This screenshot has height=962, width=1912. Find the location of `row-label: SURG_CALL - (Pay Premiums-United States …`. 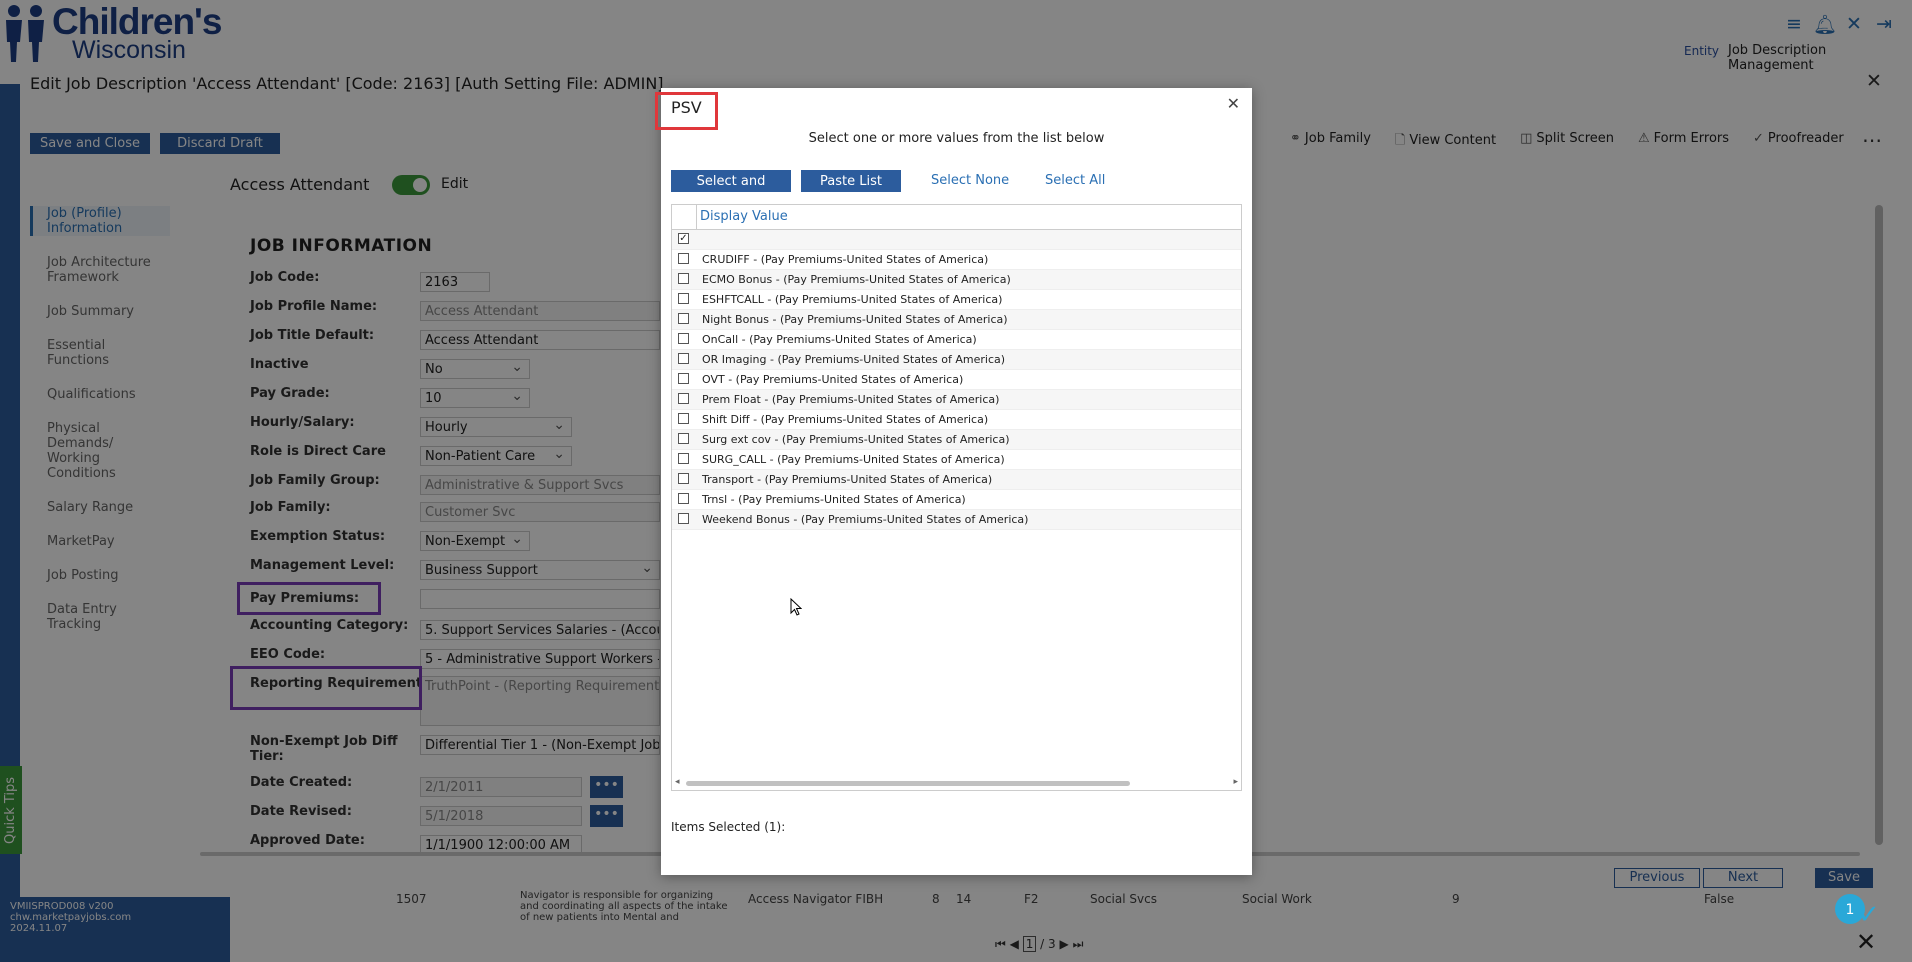

row-label: SURG_CALL - (Pay Premiums-United States … is located at coordinates (853, 459).